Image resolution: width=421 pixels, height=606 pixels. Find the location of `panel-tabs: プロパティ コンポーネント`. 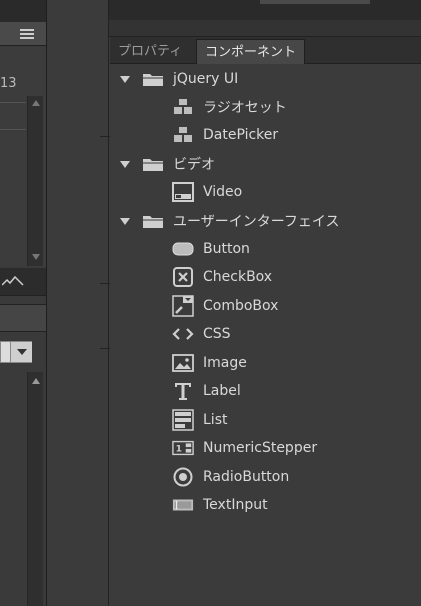

panel-tabs: プロパティ コンポーネント is located at coordinates (265, 50).